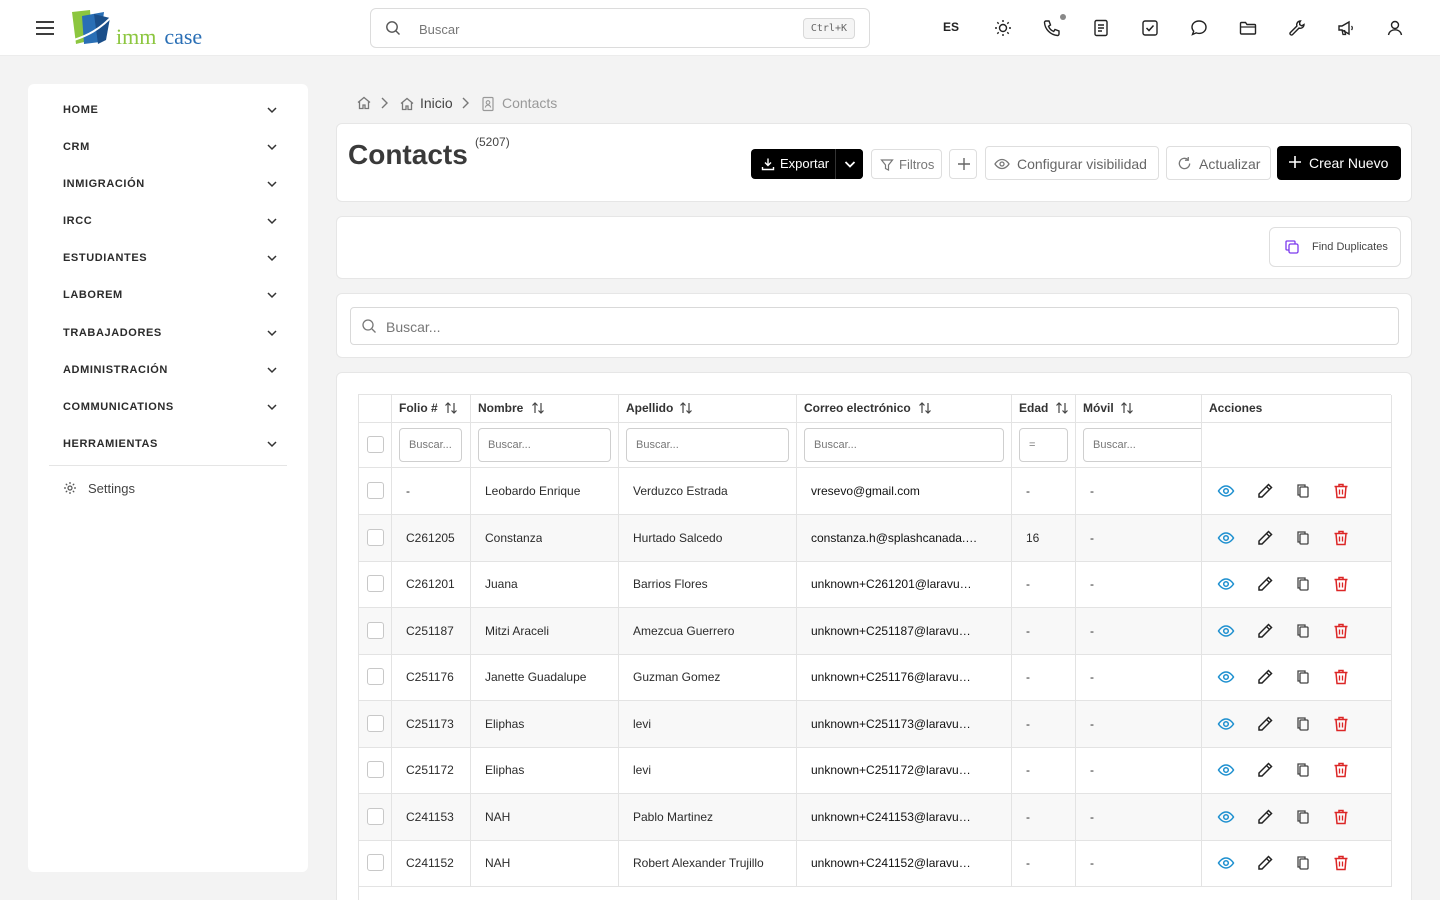 This screenshot has height=900, width=1440. Describe the element at coordinates (904, 445) in the screenshot. I see `filter-correo-input` at that location.